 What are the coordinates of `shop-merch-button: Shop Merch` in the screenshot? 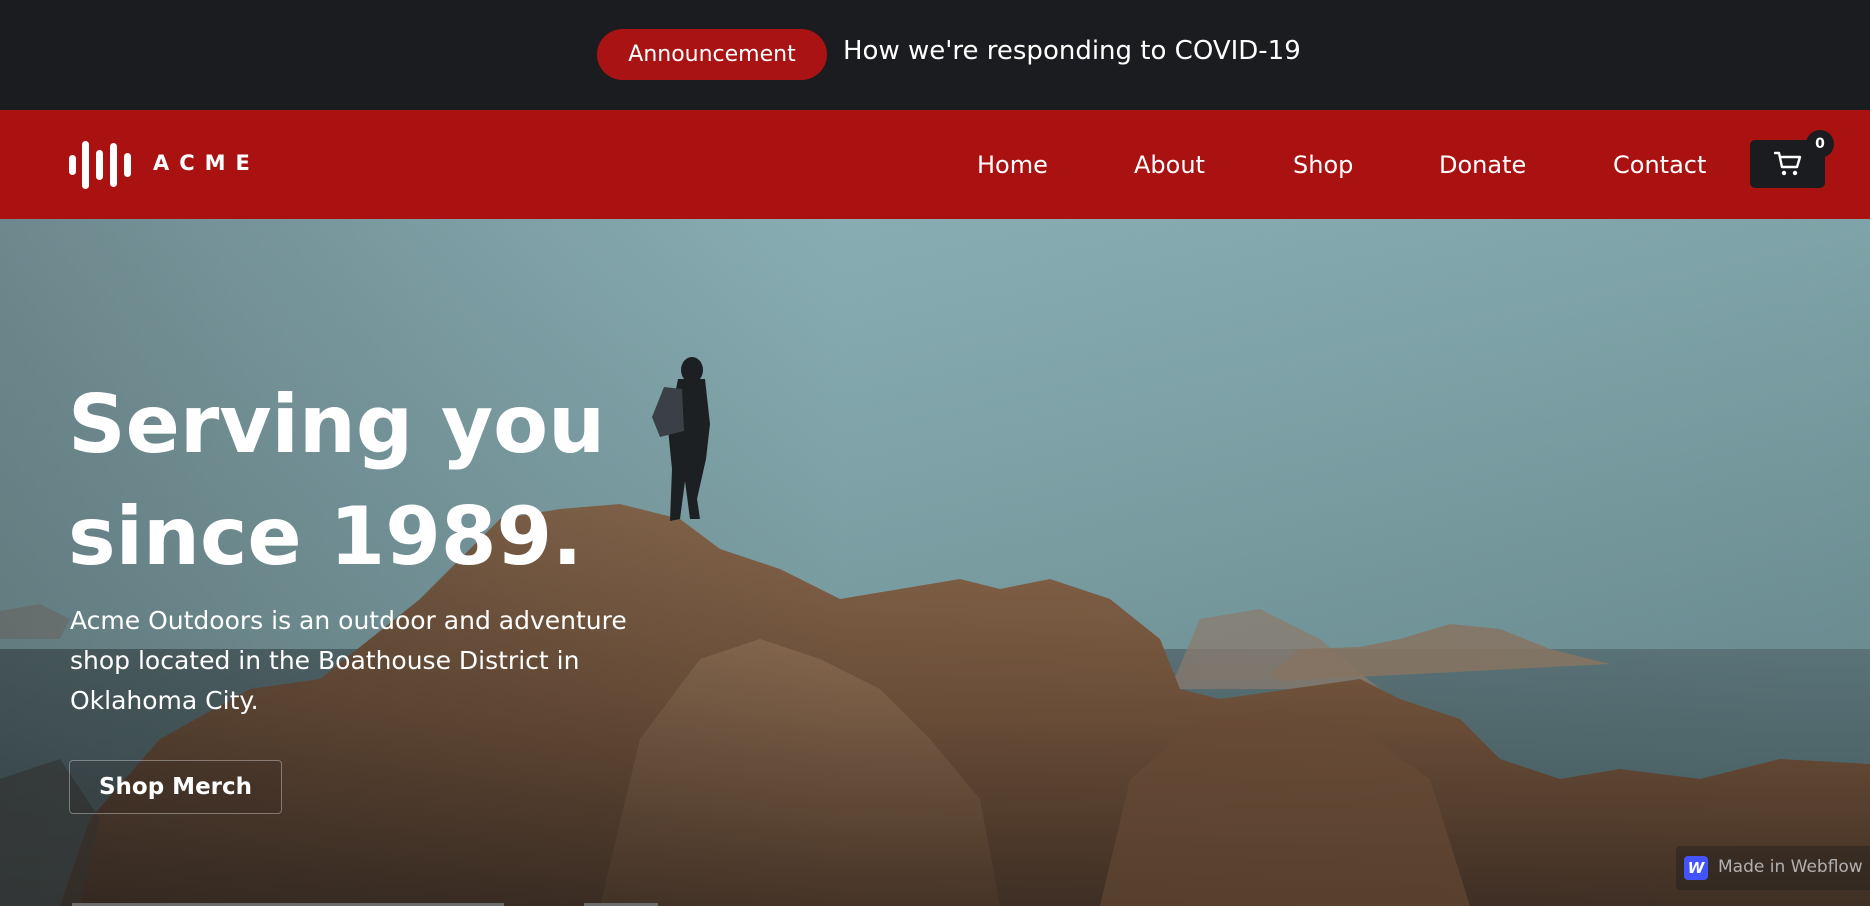 It's located at (175, 787).